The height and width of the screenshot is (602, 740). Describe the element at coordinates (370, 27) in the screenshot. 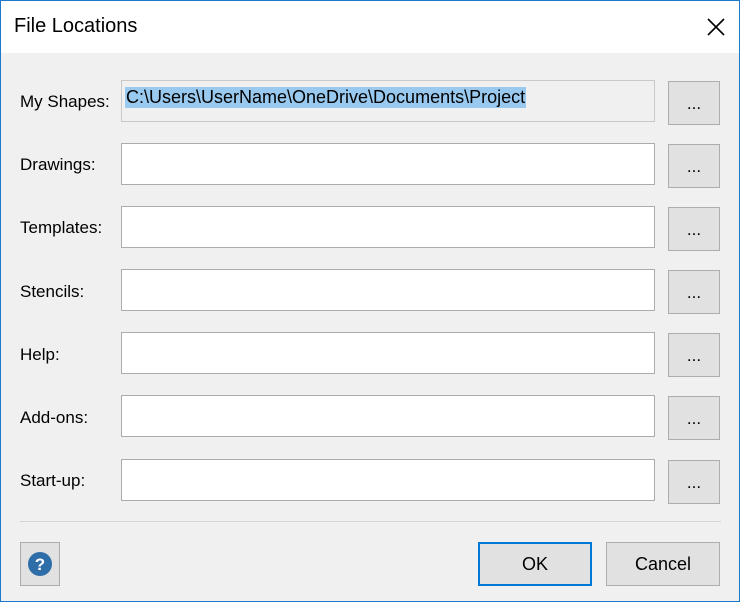

I see `title-bar: File Locations` at that location.